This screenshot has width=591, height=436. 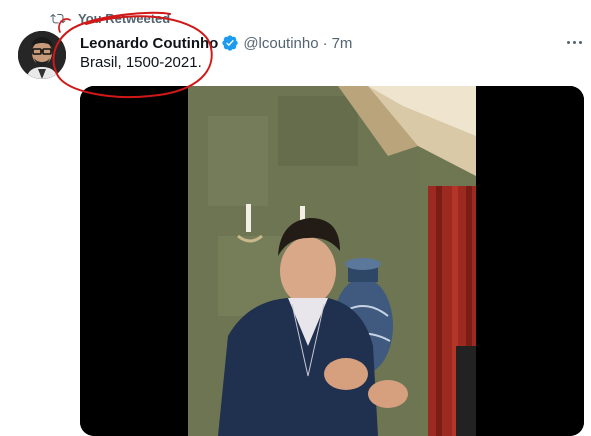 I want to click on retweet-indicator: You Retweeted, so click(x=110, y=18).